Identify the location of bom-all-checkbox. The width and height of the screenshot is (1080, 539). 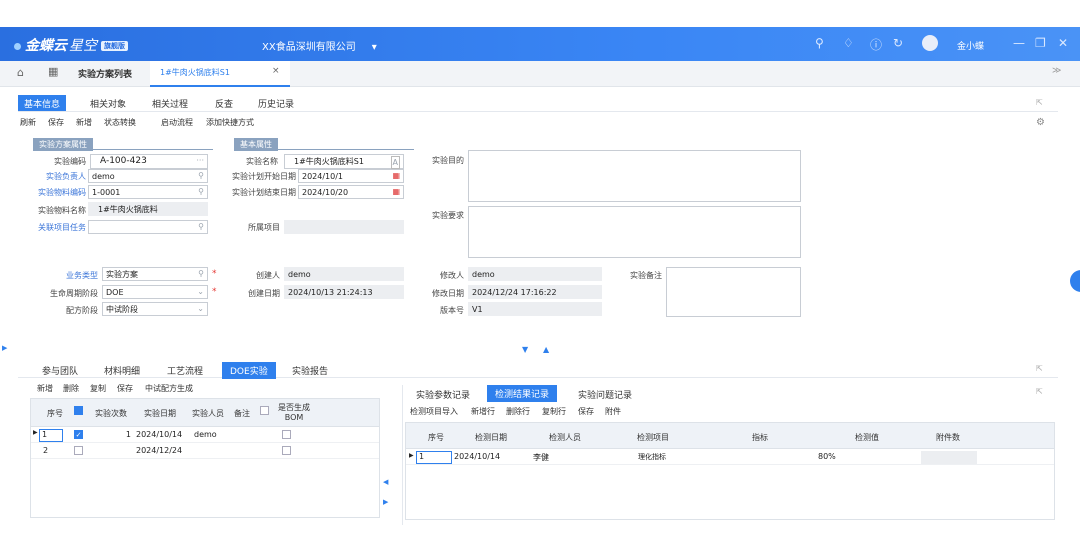
(264, 410).